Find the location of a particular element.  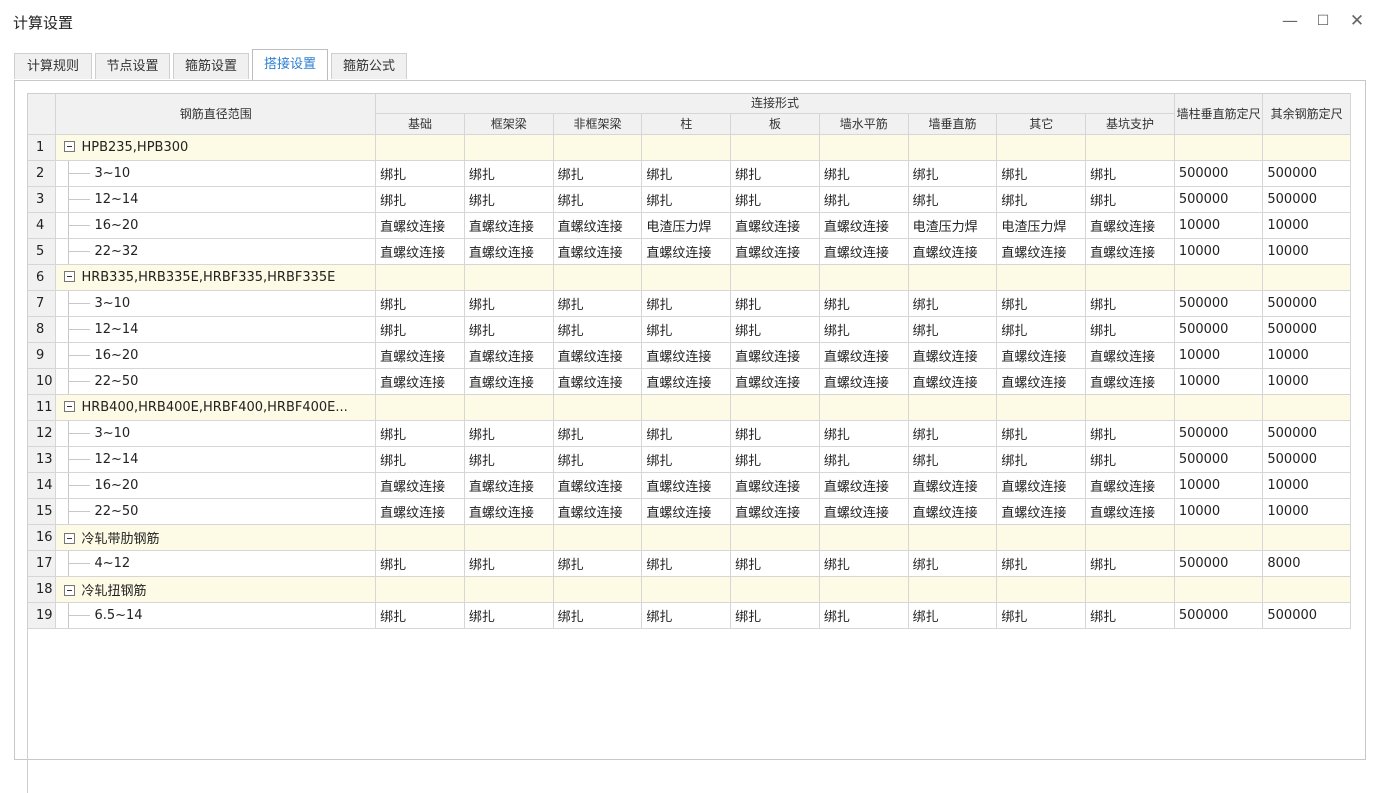

group-row: 18 冷轧扭钢筋 is located at coordinates (689, 589).